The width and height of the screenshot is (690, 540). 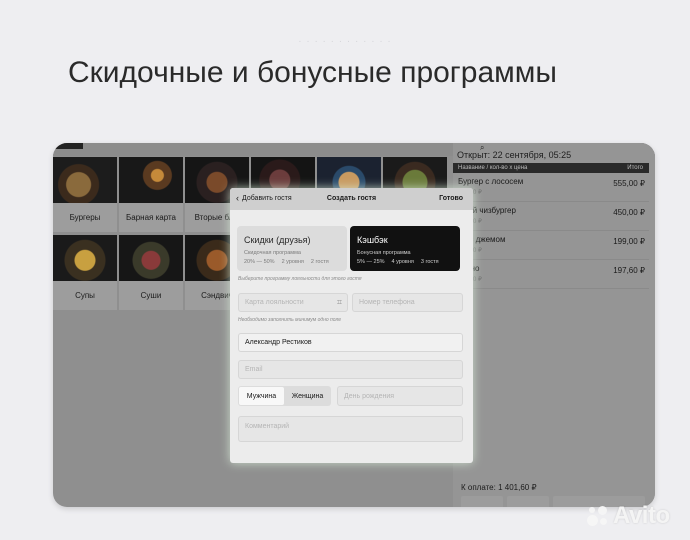 I want to click on faint-top-text: · · · · · · · · · · · ·, so click(x=345, y=41).